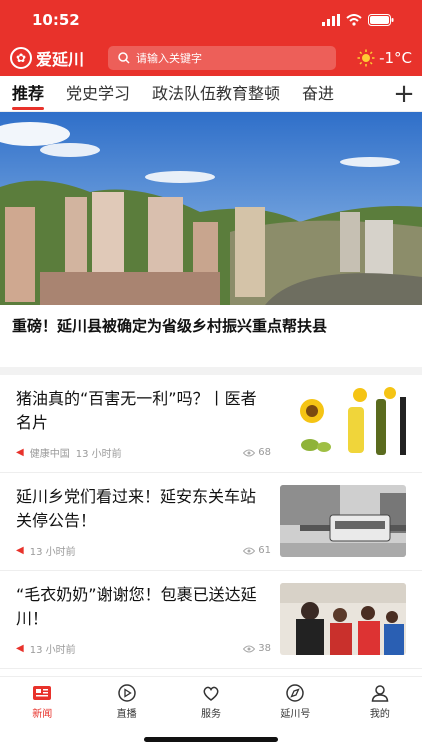 This screenshot has height=750, width=422. I want to click on news-meta: ◀ 13 小时前 61, so click(143, 550).